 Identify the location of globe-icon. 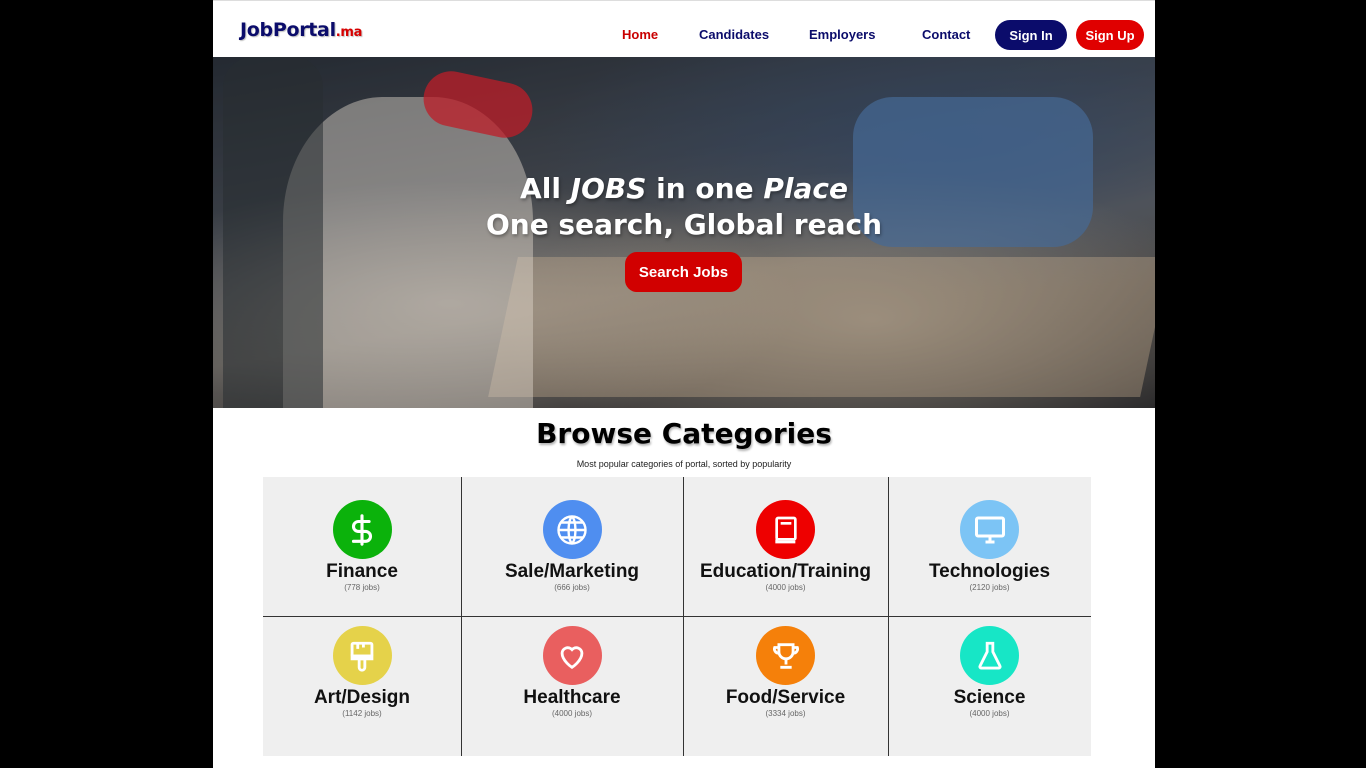
(572, 529).